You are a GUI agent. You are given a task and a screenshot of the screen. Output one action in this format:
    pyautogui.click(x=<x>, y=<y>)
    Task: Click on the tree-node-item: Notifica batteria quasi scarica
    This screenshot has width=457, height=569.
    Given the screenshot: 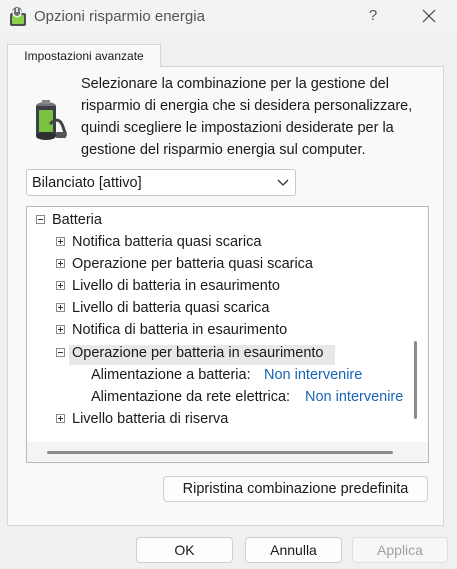 What is the action you would take?
    pyautogui.click(x=222, y=242)
    